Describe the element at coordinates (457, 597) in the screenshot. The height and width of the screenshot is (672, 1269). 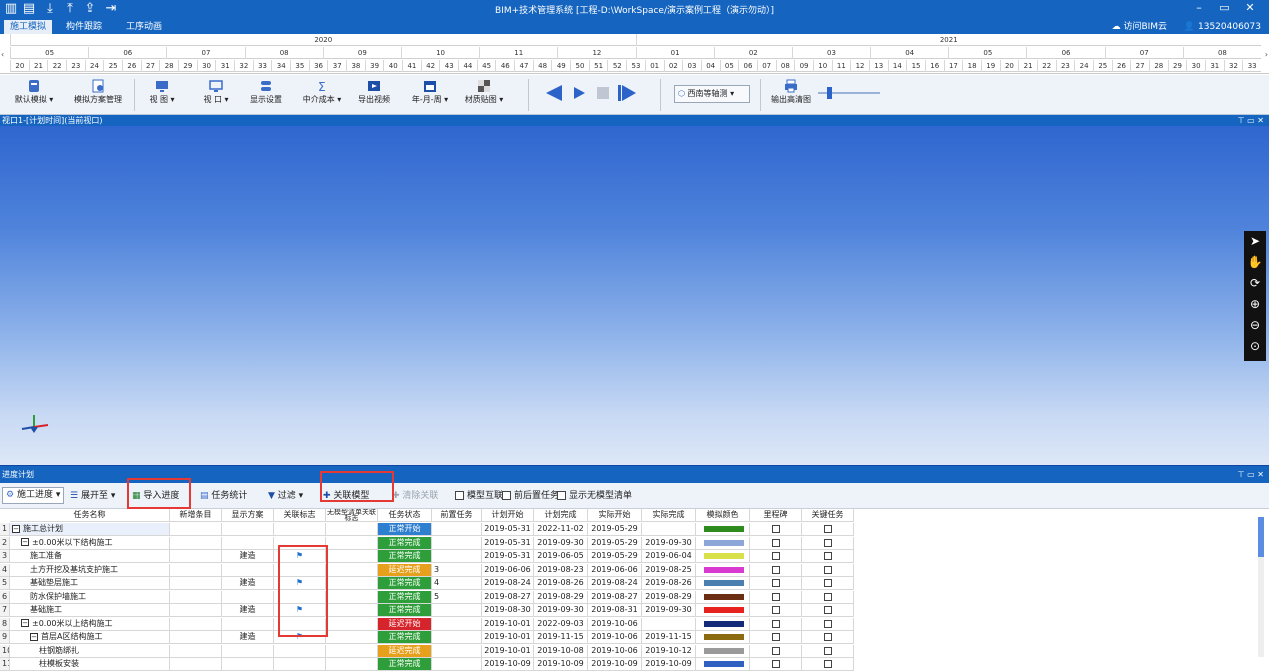
I see `predecessor-cell: 5` at that location.